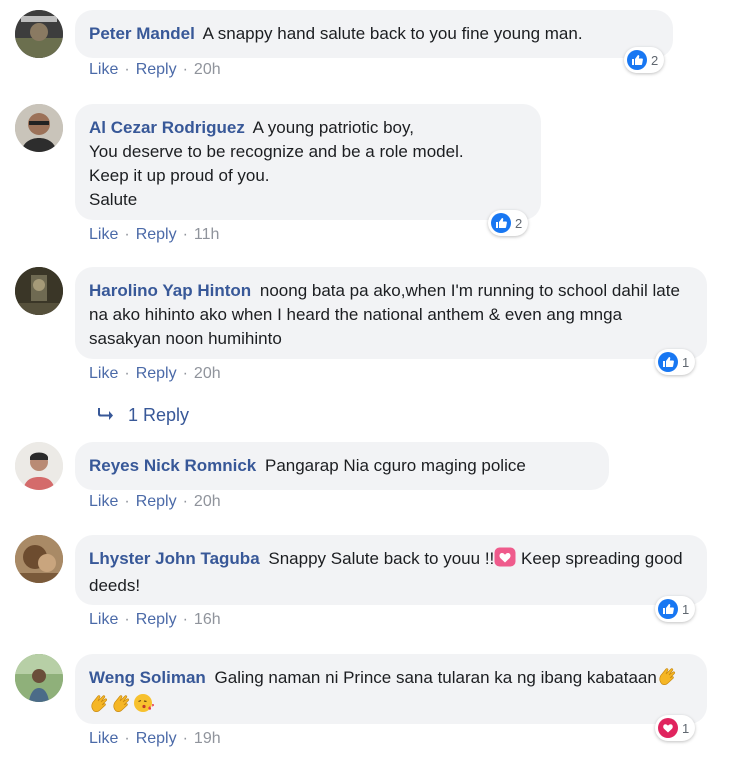 Image resolution: width=750 pixels, height=757 pixels. Describe the element at coordinates (395, 465) in the screenshot. I see `comment-text: Pangarap Nia cguro maging police` at that location.